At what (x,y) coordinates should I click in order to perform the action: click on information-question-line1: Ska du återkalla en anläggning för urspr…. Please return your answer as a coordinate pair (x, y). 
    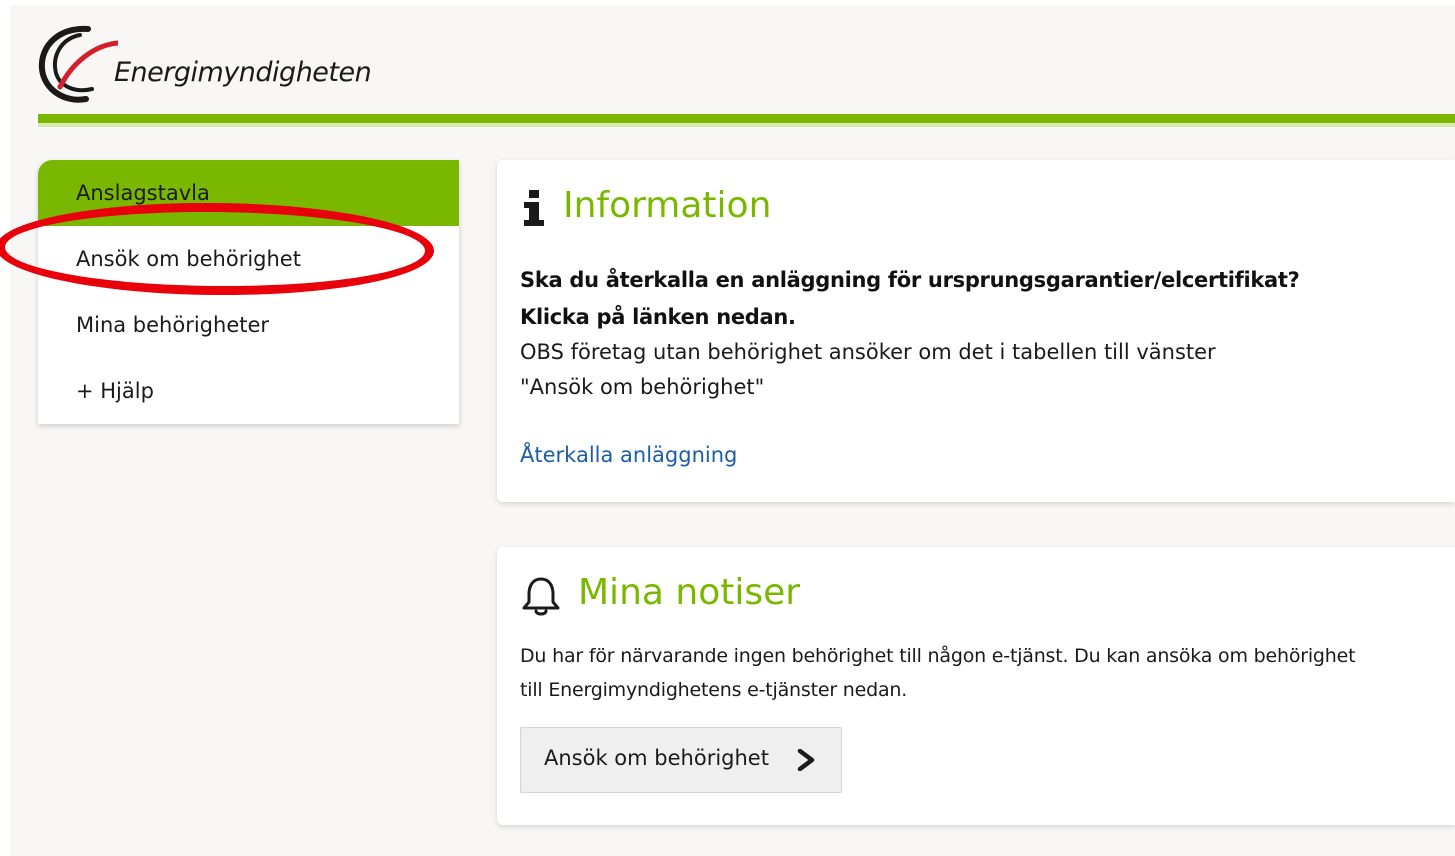
    Looking at the image, I should click on (910, 280).